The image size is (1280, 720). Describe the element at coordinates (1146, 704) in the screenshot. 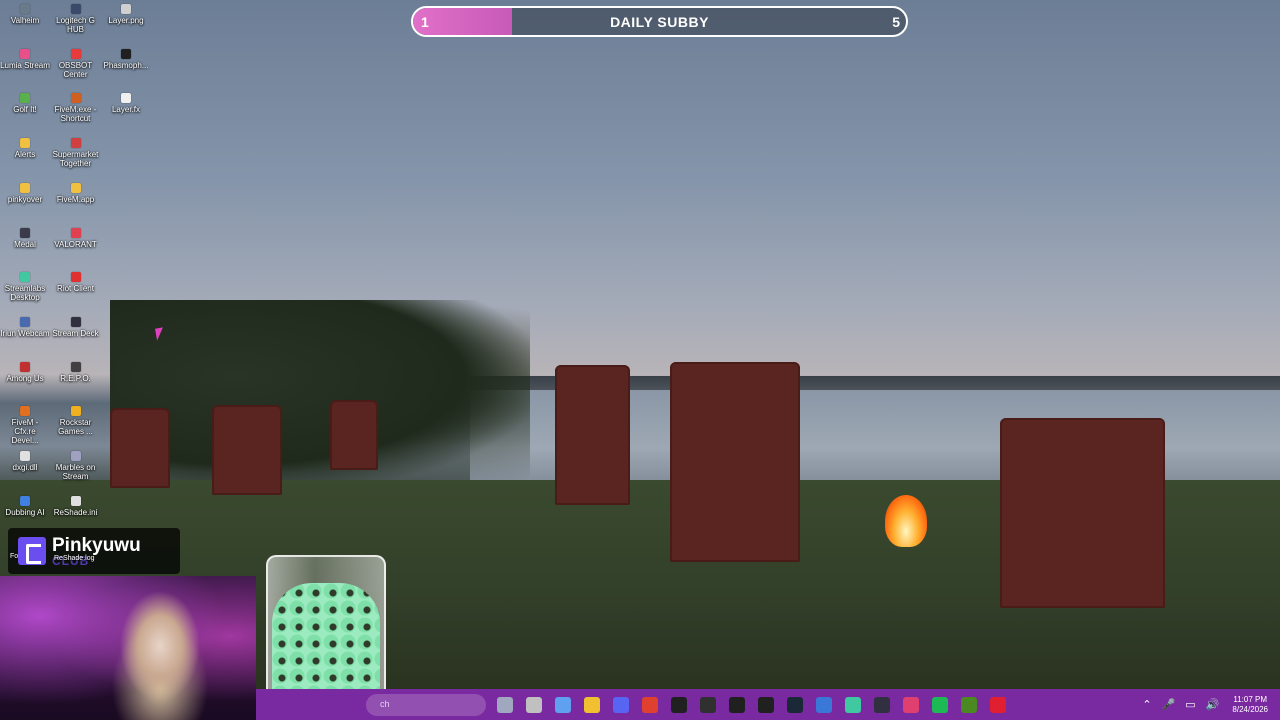

I see `chevron-up-icon: ⌃` at that location.